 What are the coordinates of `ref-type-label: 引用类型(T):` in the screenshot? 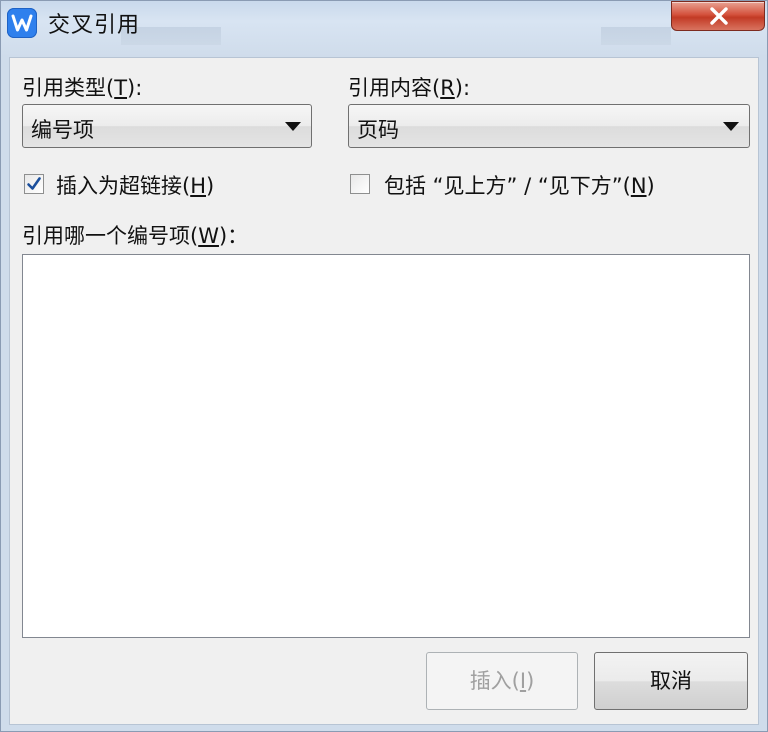 It's located at (82, 88).